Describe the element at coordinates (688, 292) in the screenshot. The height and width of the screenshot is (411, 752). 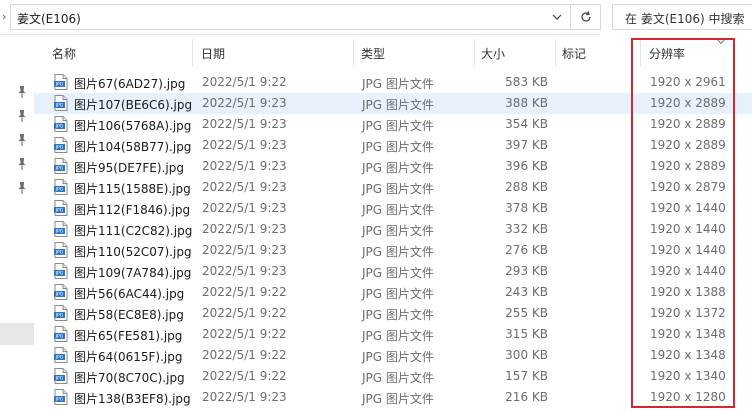
I see `file-resolution: 1920 x 1388` at that location.